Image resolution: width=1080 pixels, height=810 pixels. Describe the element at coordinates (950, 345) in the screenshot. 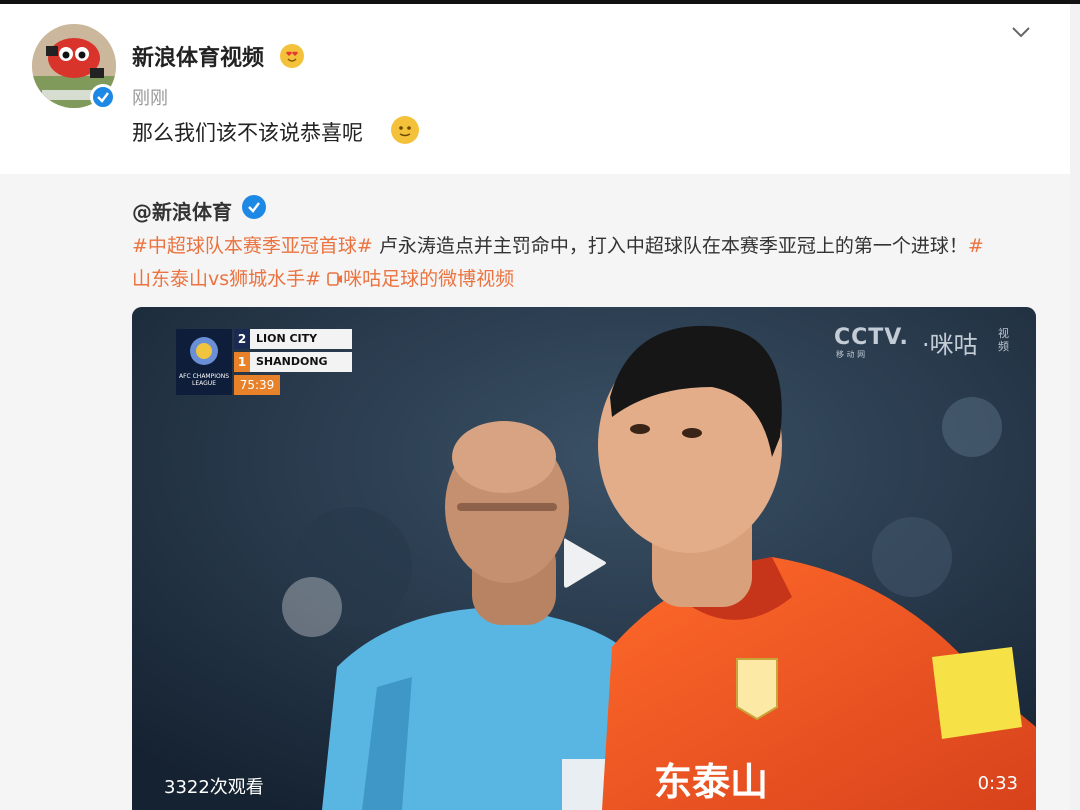

I see `migu-watermark: ·咪咕` at that location.